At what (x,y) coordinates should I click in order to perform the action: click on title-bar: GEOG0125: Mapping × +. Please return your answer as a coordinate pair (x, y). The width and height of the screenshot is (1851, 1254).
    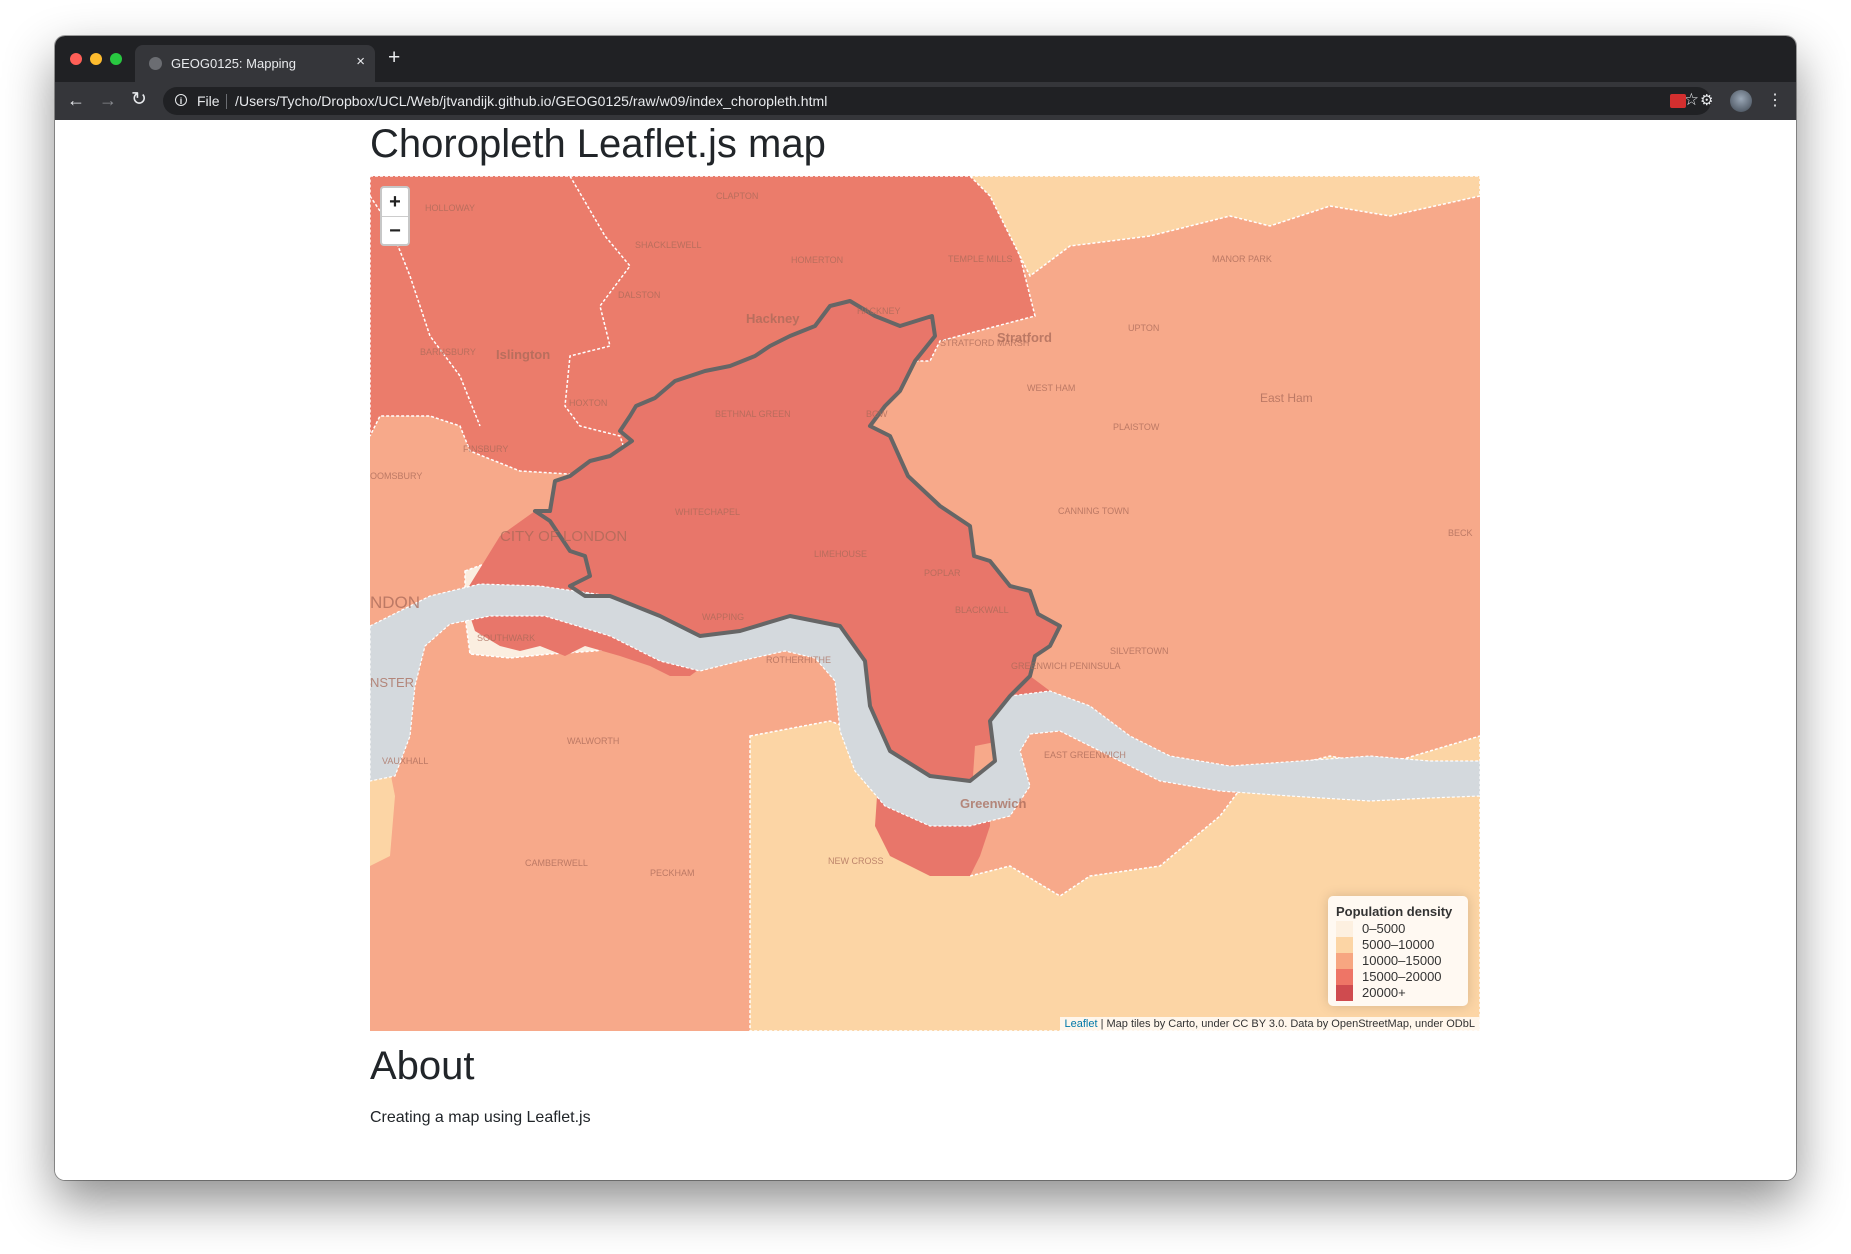
    Looking at the image, I should click on (925, 59).